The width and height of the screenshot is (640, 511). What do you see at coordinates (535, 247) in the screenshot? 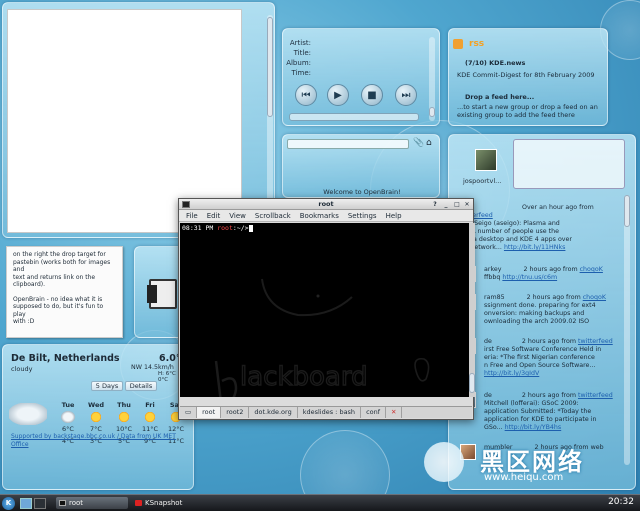
I see `tweet-link: http://bit.ly/11HNks` at bounding box center [535, 247].